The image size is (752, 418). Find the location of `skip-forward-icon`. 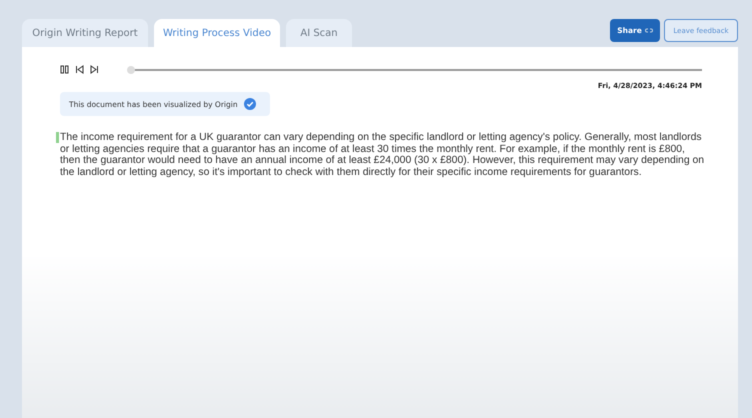

skip-forward-icon is located at coordinates (94, 69).